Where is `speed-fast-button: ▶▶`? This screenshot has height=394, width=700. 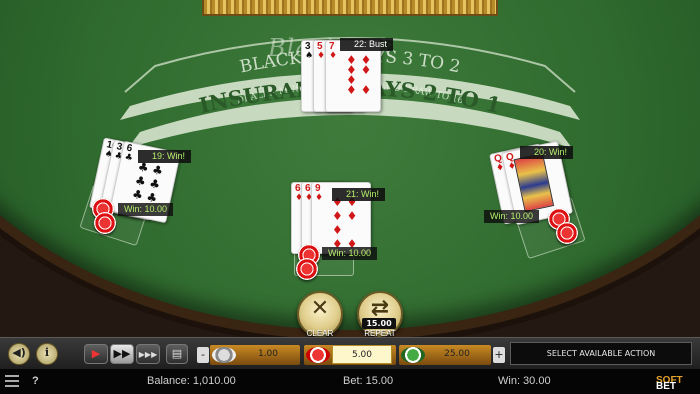 speed-fast-button: ▶▶ is located at coordinates (122, 354).